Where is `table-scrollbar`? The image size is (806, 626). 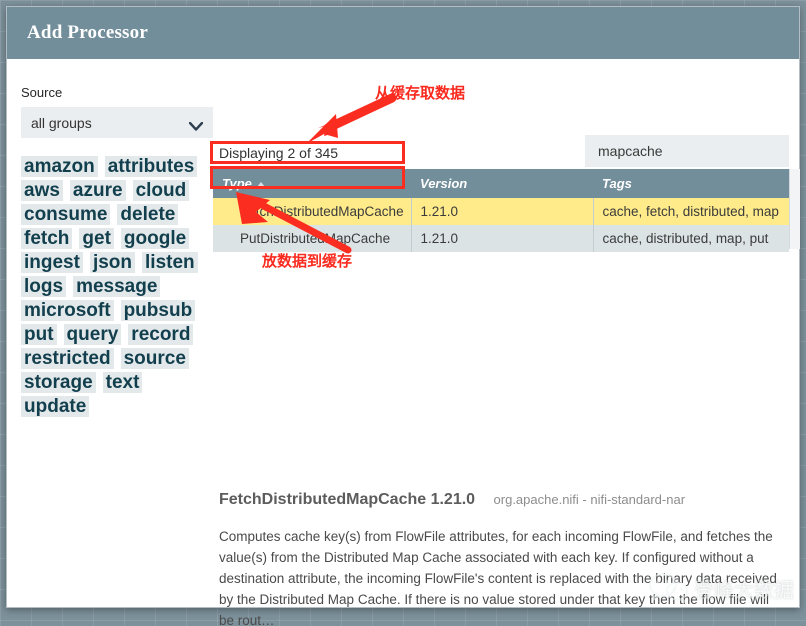
table-scrollbar is located at coordinates (794, 209).